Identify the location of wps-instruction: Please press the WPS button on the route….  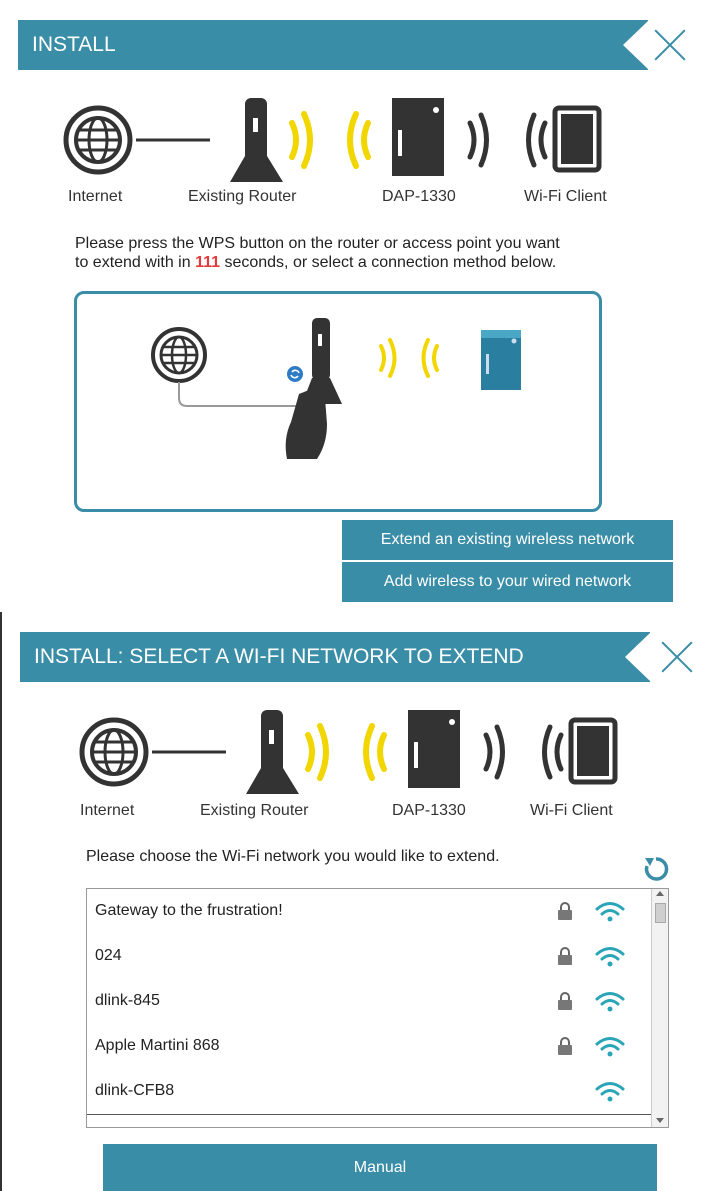
(317, 253).